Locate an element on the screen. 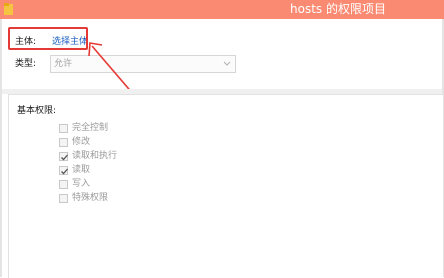 Image resolution: width=444 pixels, height=278 pixels. permission-label: 读取 is located at coordinates (81, 170).